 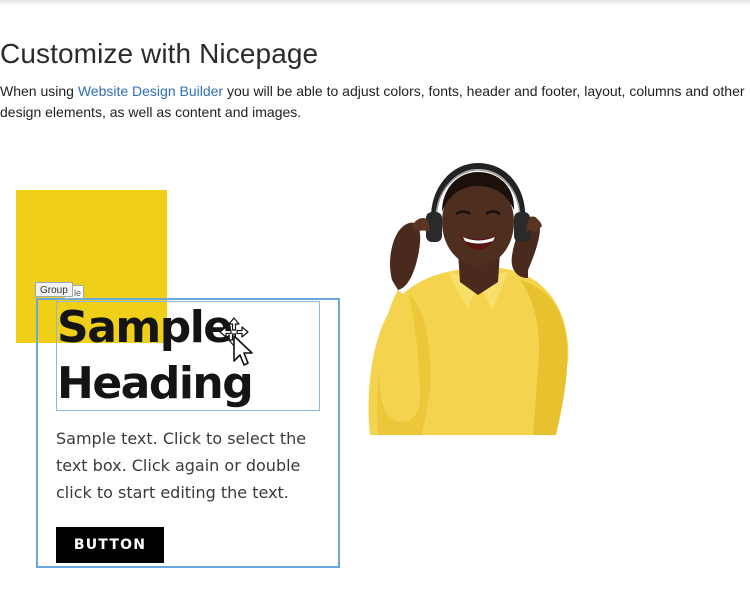 What do you see at coordinates (236, 341) in the screenshot?
I see `move-cursor-icon` at bounding box center [236, 341].